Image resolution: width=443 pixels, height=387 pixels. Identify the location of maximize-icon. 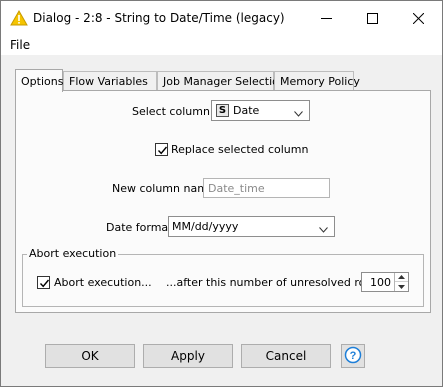
(372, 18).